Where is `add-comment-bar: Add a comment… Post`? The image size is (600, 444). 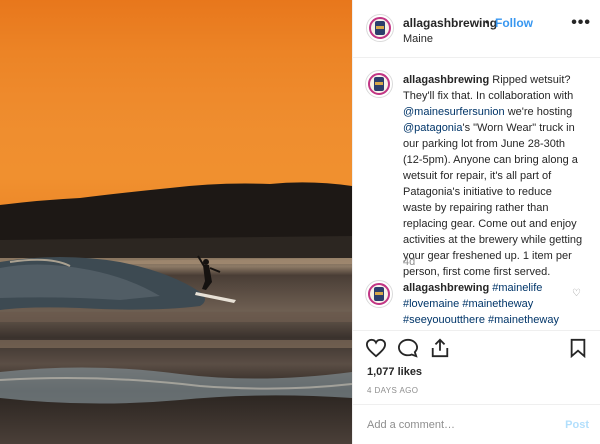 add-comment-bar: Add a comment… Post is located at coordinates (476, 424).